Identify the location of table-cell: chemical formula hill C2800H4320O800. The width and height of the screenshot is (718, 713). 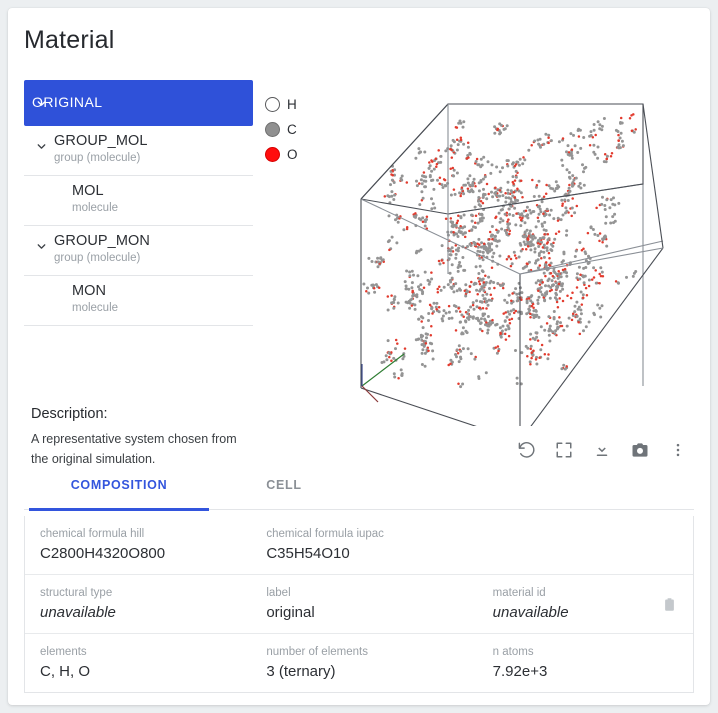
(138, 545).